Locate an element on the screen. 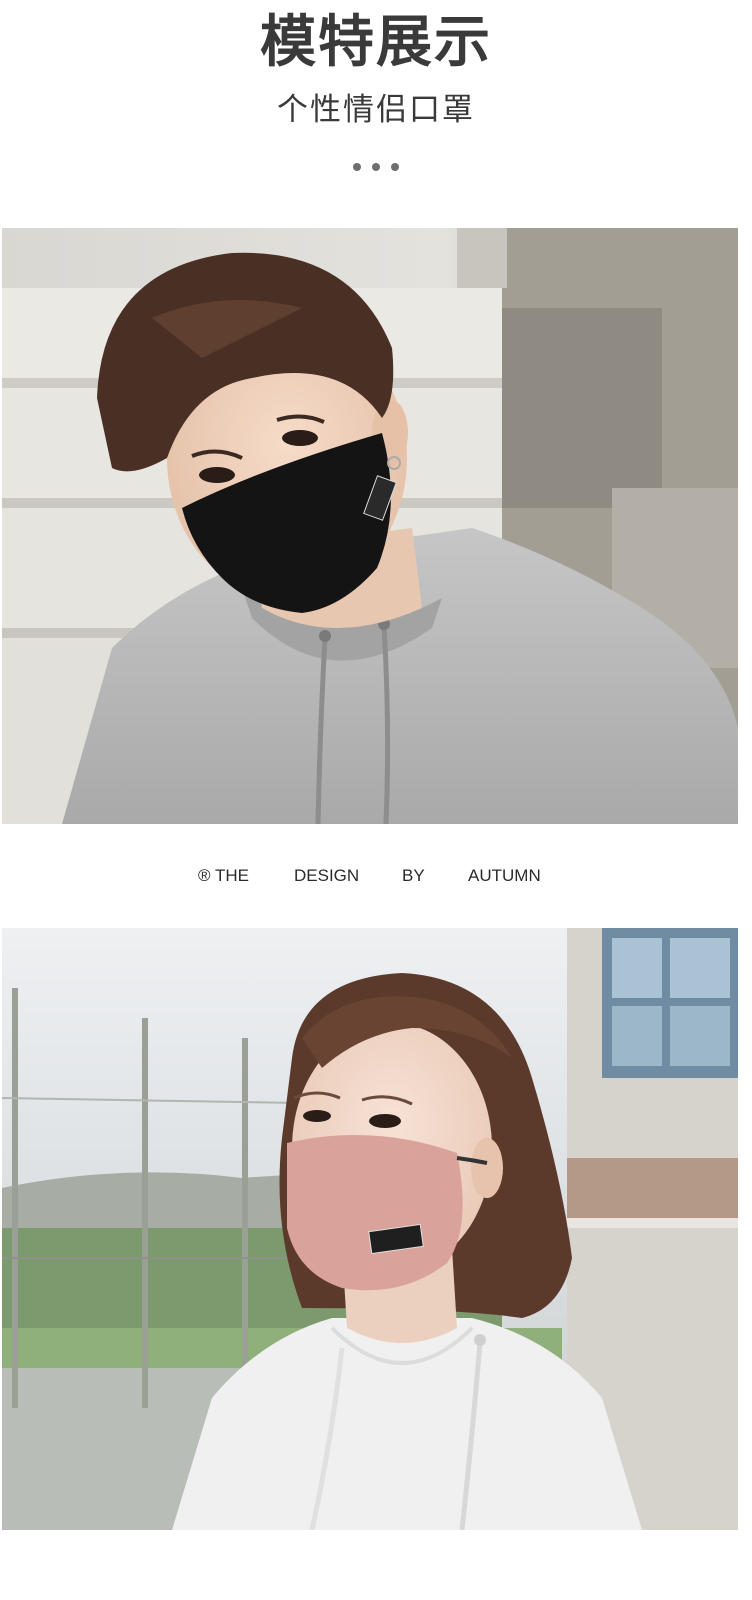 The width and height of the screenshot is (752, 1600). tagline-word-autumn: AUTUMN is located at coordinates (504, 875).